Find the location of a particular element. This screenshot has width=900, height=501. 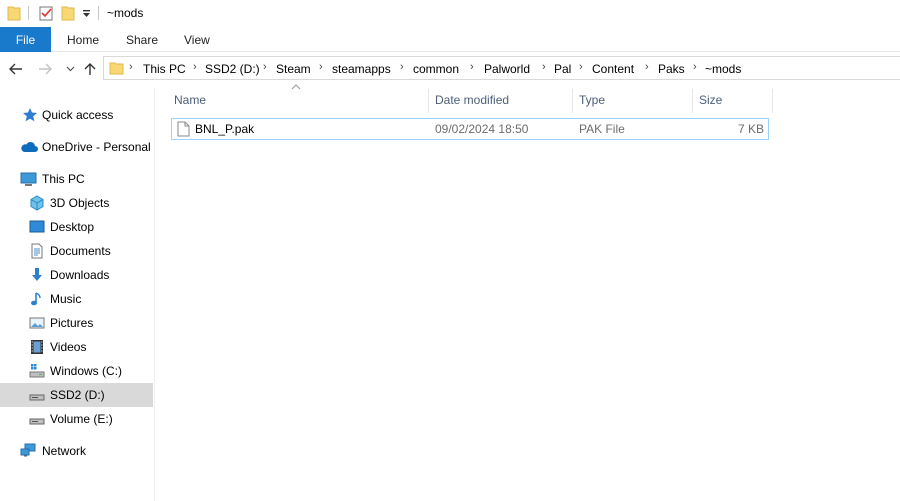

music-icon is located at coordinates (37, 299).